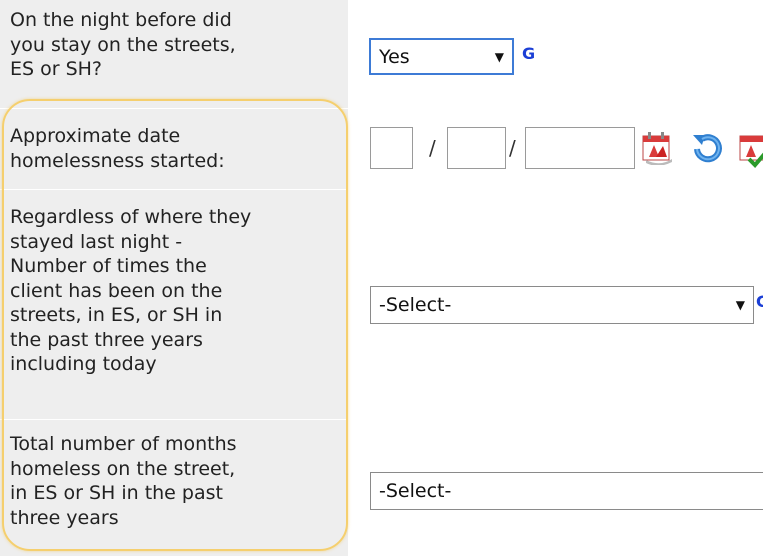  Describe the element at coordinates (528, 53) in the screenshot. I see `g-link: G` at that location.